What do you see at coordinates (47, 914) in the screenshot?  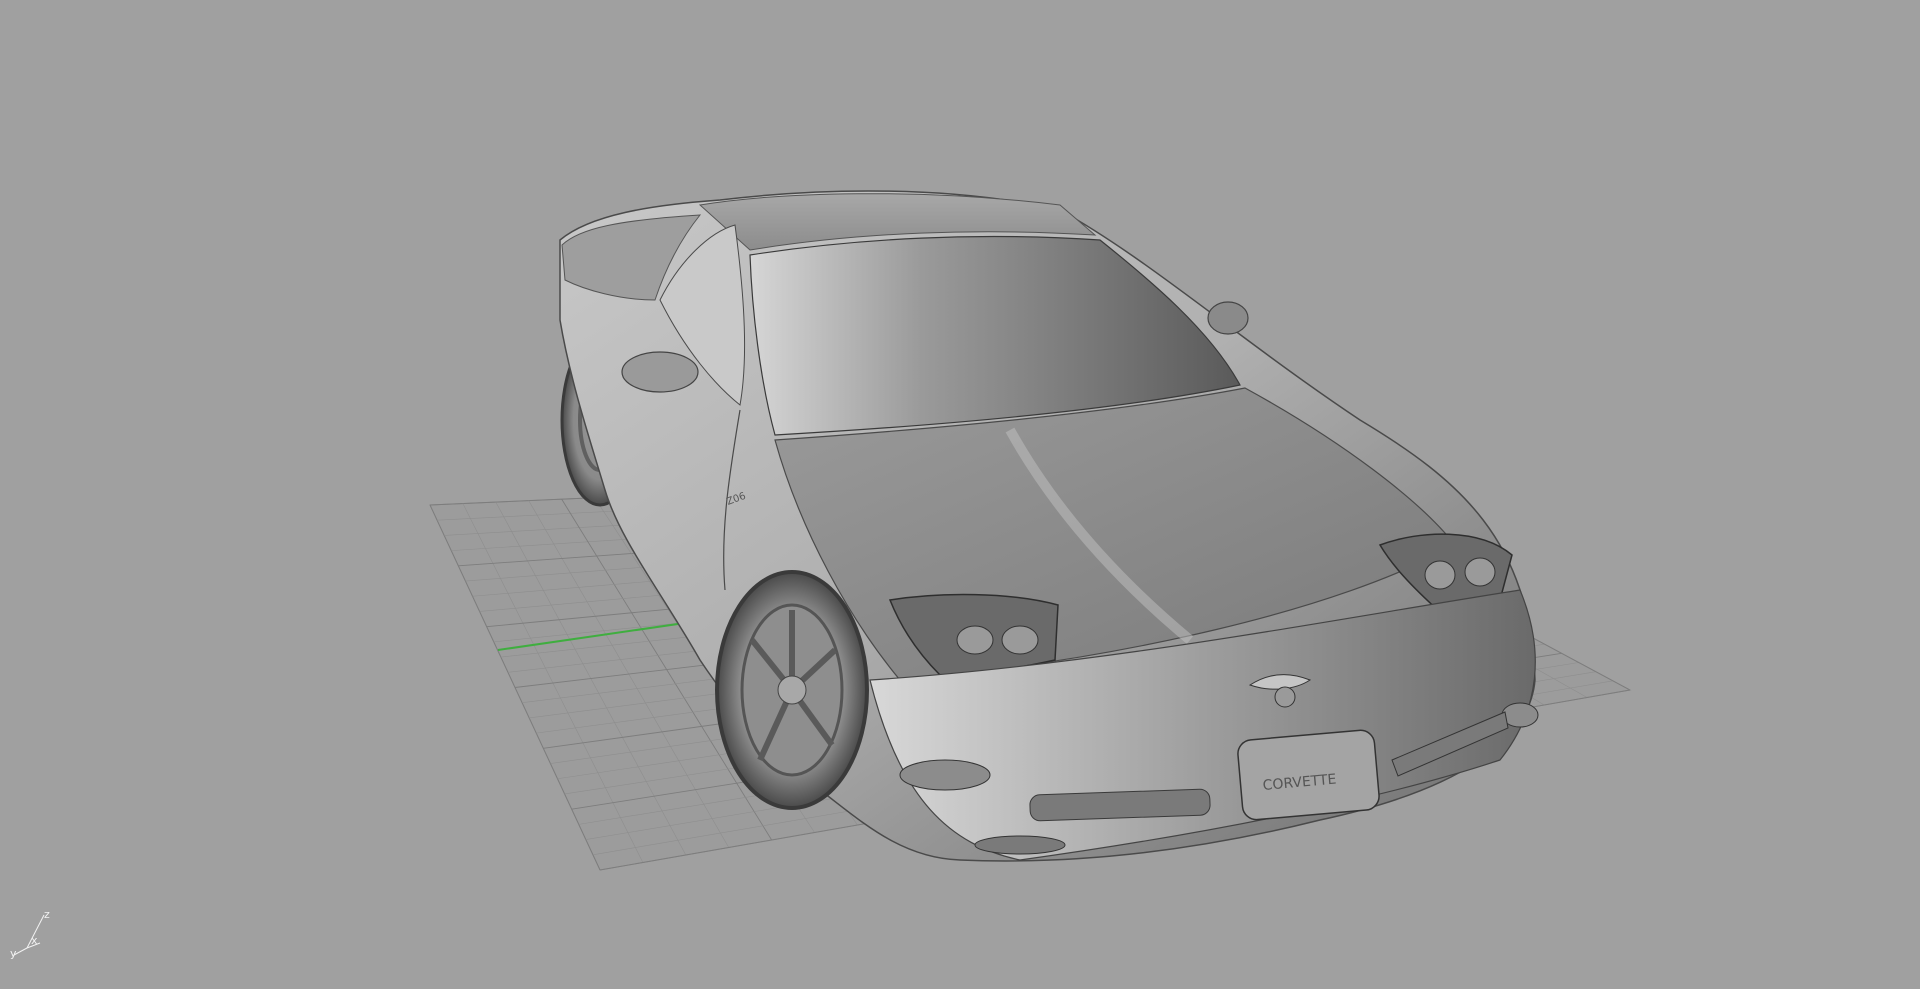 I see `z-axis-label: z` at bounding box center [47, 914].